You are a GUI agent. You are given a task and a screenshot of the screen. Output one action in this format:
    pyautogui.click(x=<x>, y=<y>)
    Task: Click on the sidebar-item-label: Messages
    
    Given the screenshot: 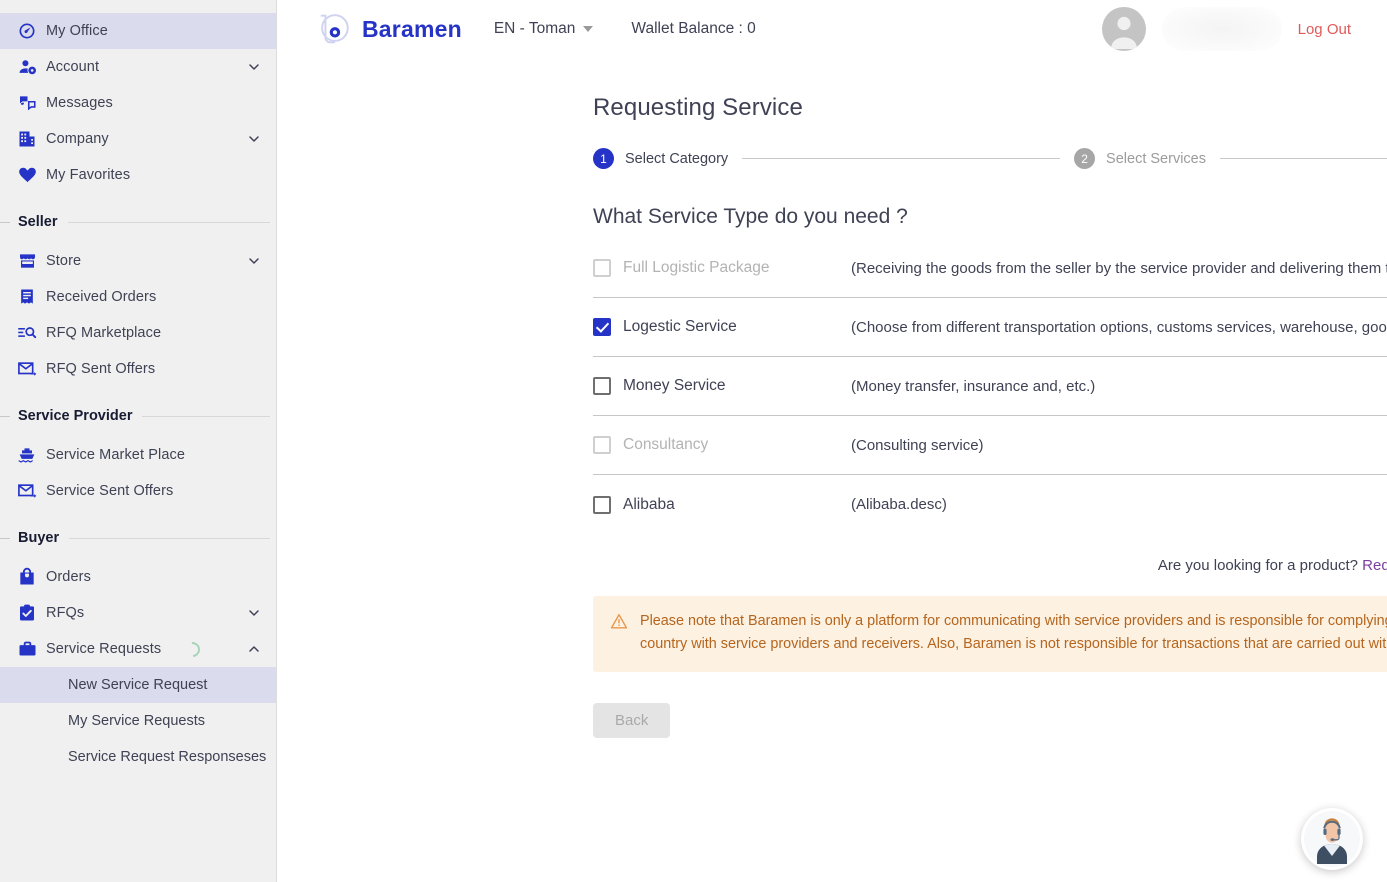 What is the action you would take?
    pyautogui.click(x=79, y=103)
    